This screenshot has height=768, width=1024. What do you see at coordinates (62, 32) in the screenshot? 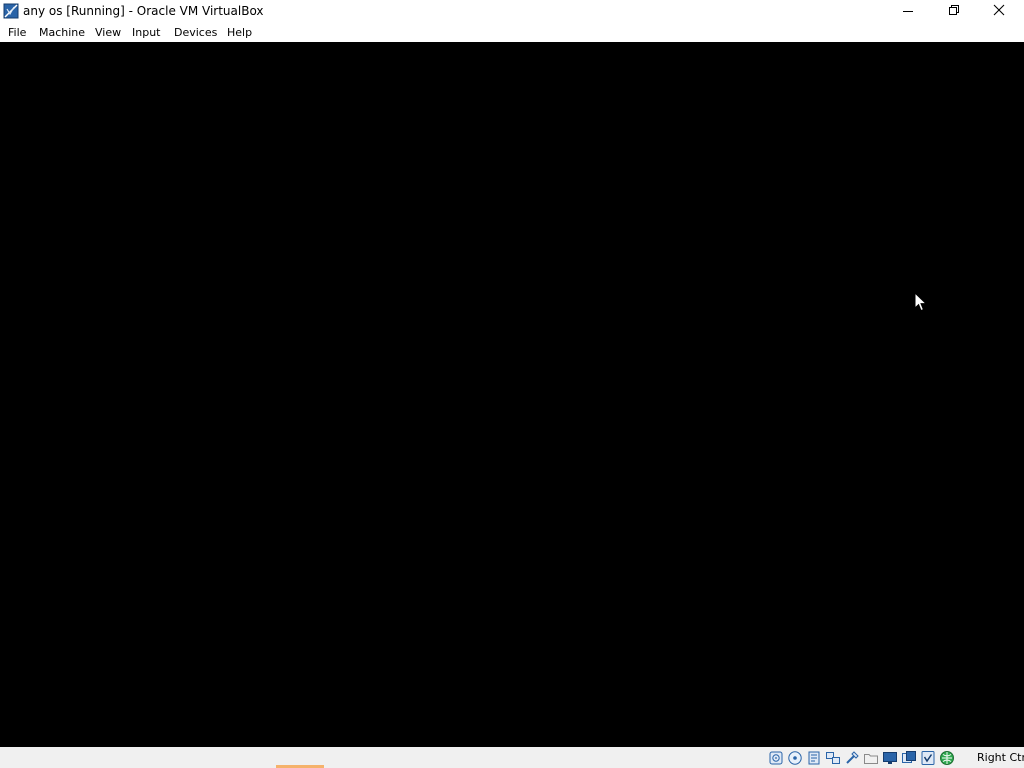
I see `menu-machine: Machine` at bounding box center [62, 32].